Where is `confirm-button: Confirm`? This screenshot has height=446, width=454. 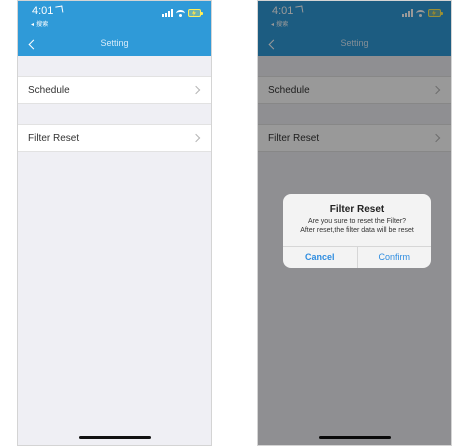 confirm-button: Confirm is located at coordinates (395, 257).